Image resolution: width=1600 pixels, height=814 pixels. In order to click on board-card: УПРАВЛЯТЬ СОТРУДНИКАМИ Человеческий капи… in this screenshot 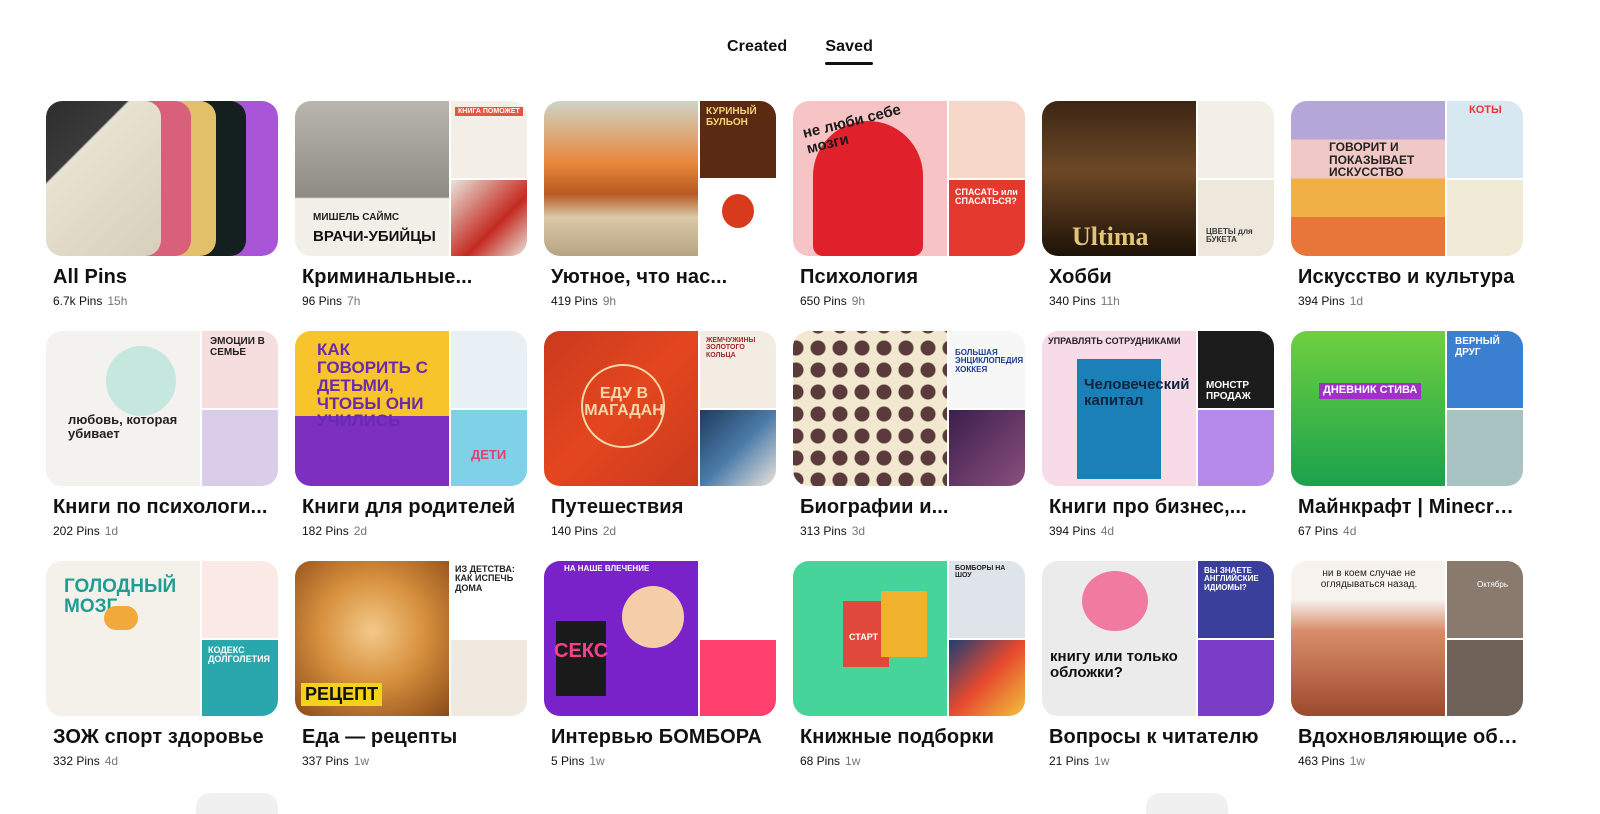, I will do `click(1158, 435)`.